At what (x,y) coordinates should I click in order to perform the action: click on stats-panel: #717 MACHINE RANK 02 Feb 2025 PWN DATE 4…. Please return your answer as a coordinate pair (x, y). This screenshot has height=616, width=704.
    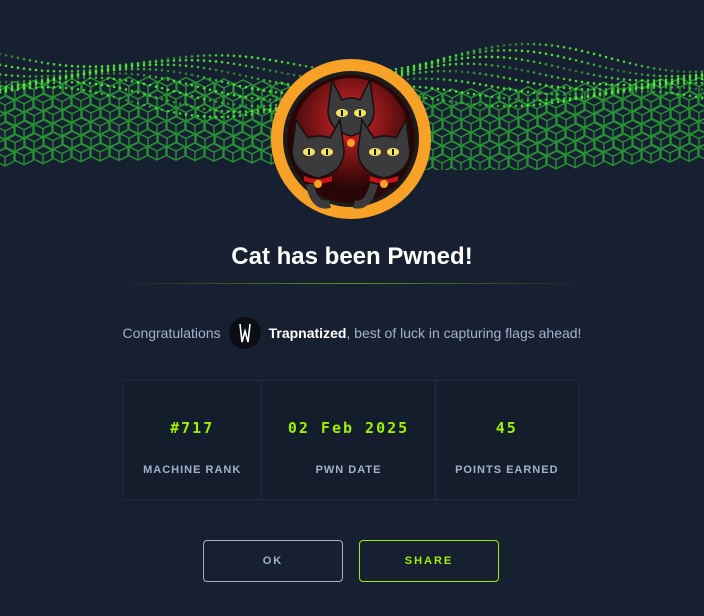
    Looking at the image, I should click on (350, 440).